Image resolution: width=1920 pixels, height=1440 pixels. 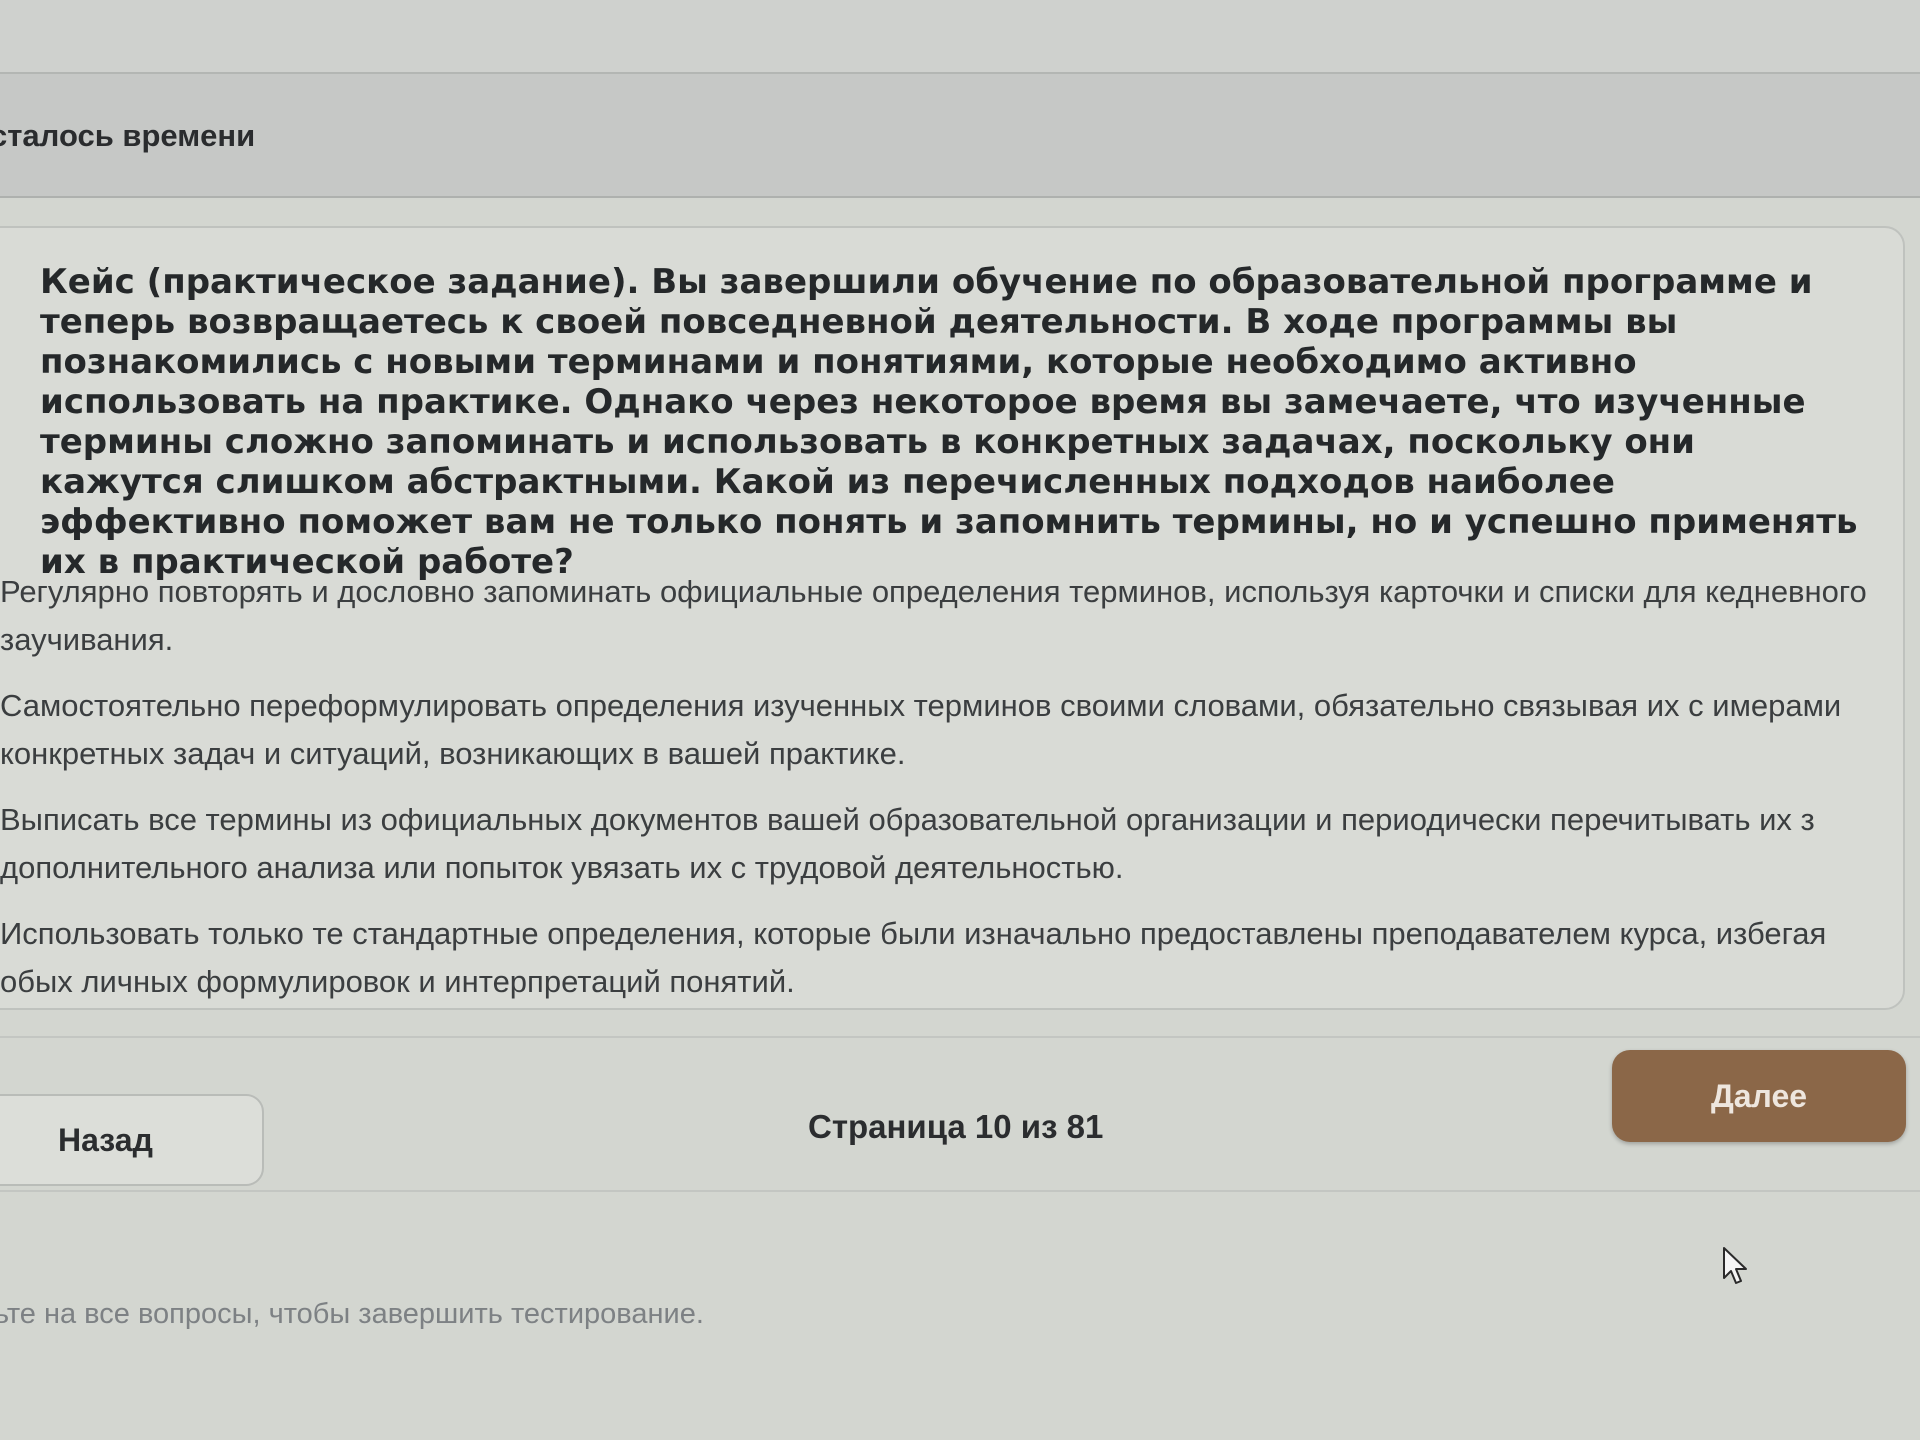 What do you see at coordinates (960, 37) in the screenshot?
I see `top-strip` at bounding box center [960, 37].